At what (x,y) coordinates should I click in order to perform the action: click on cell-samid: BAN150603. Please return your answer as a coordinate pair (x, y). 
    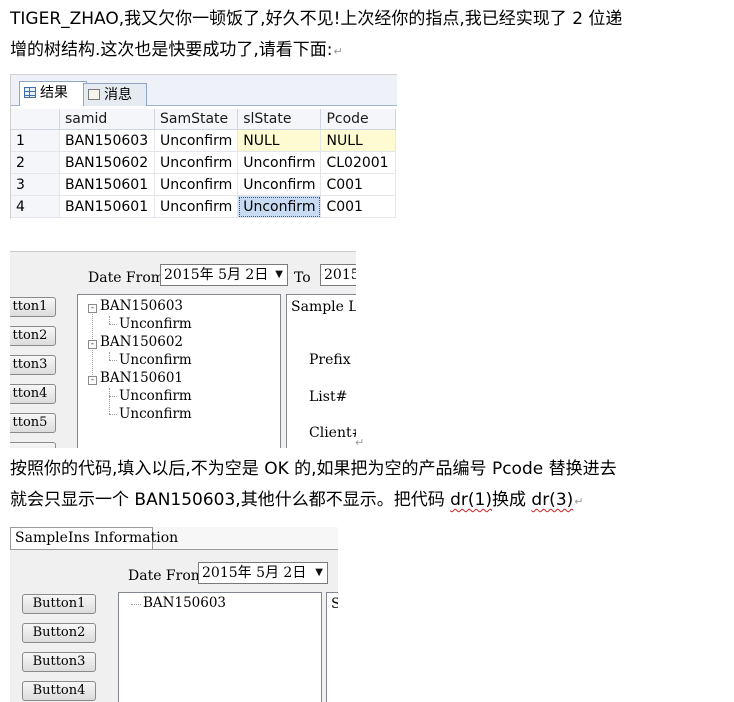
    Looking at the image, I should click on (107, 140).